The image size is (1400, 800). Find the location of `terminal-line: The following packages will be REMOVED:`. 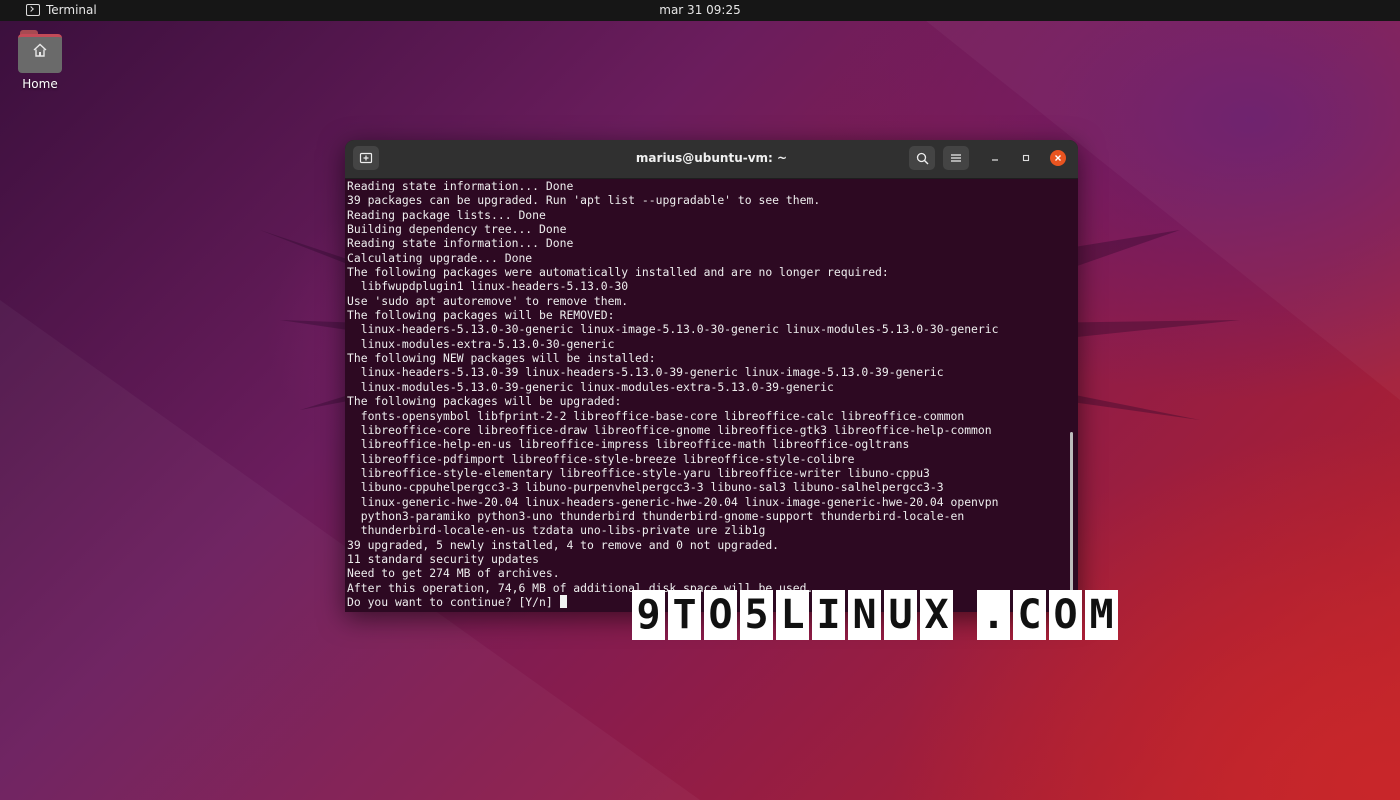

terminal-line: The following packages will be REMOVED: is located at coordinates (481, 315).